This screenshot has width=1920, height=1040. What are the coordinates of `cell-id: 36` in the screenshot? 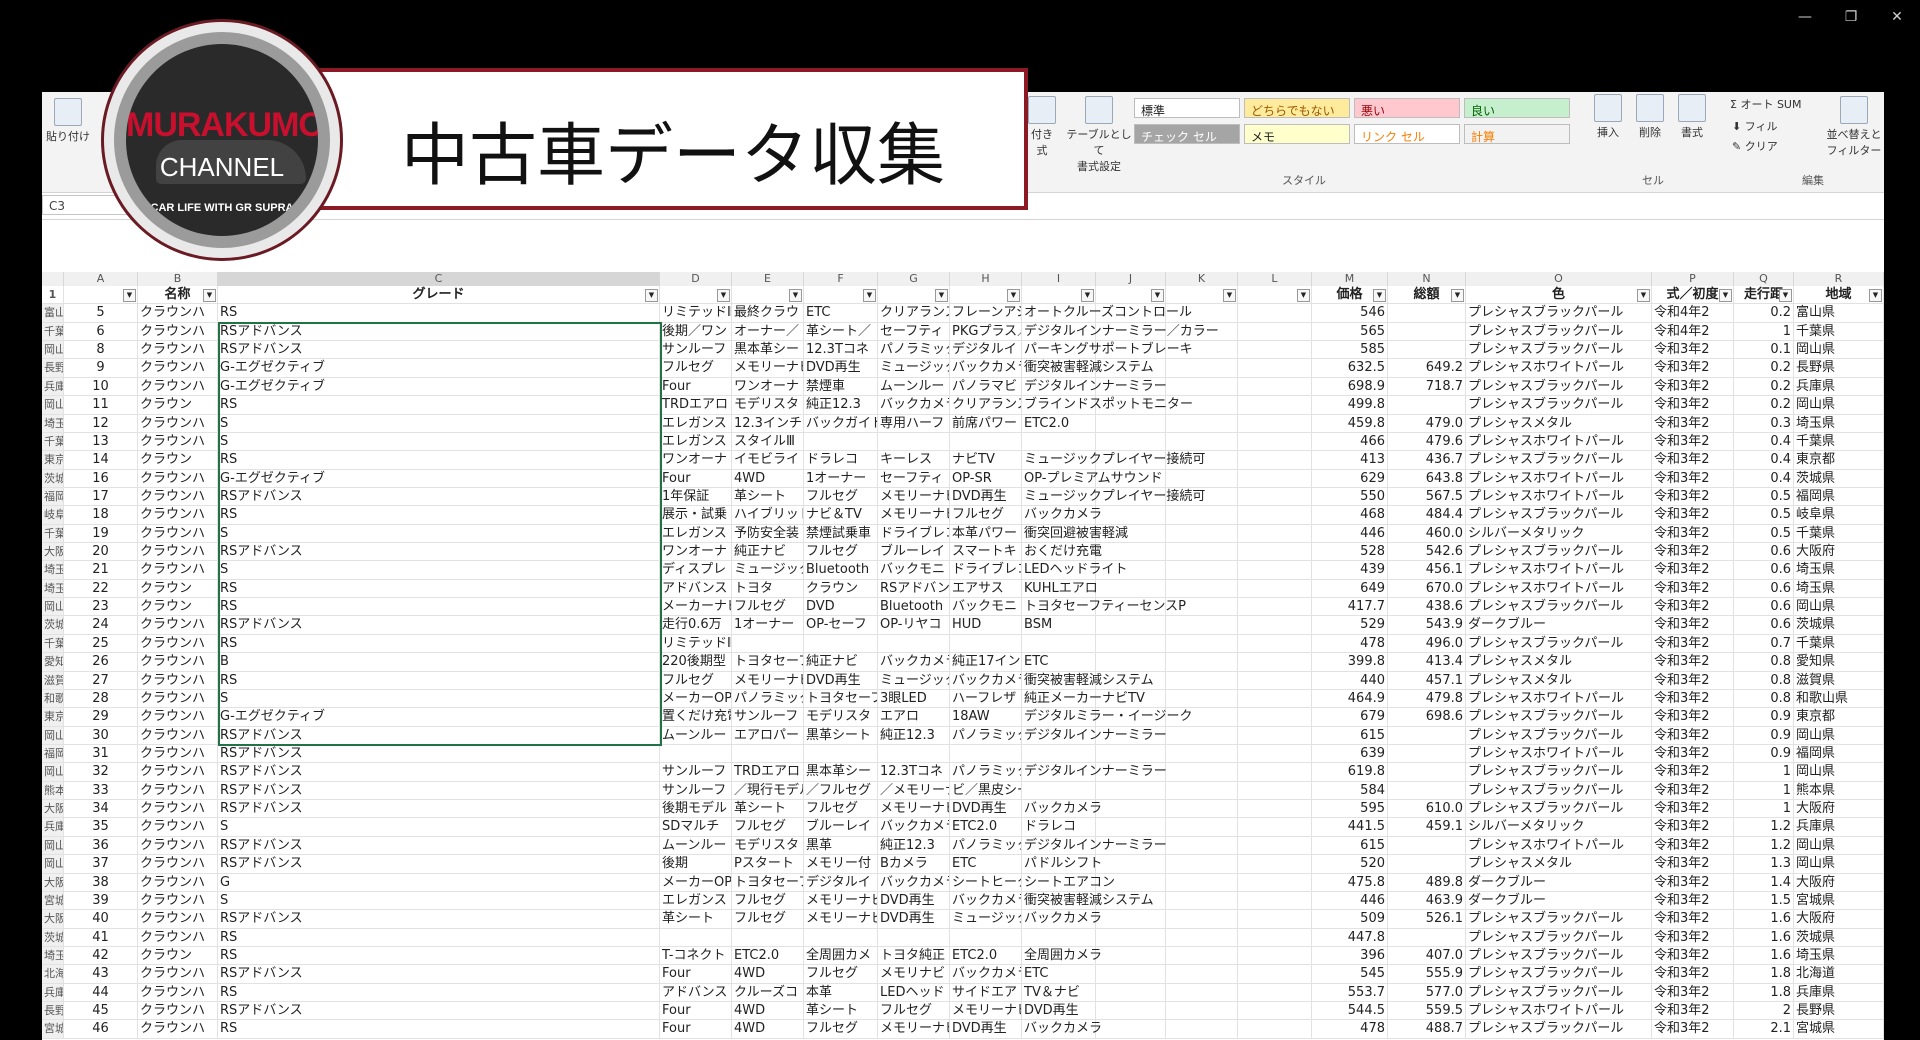 It's located at (101, 846).